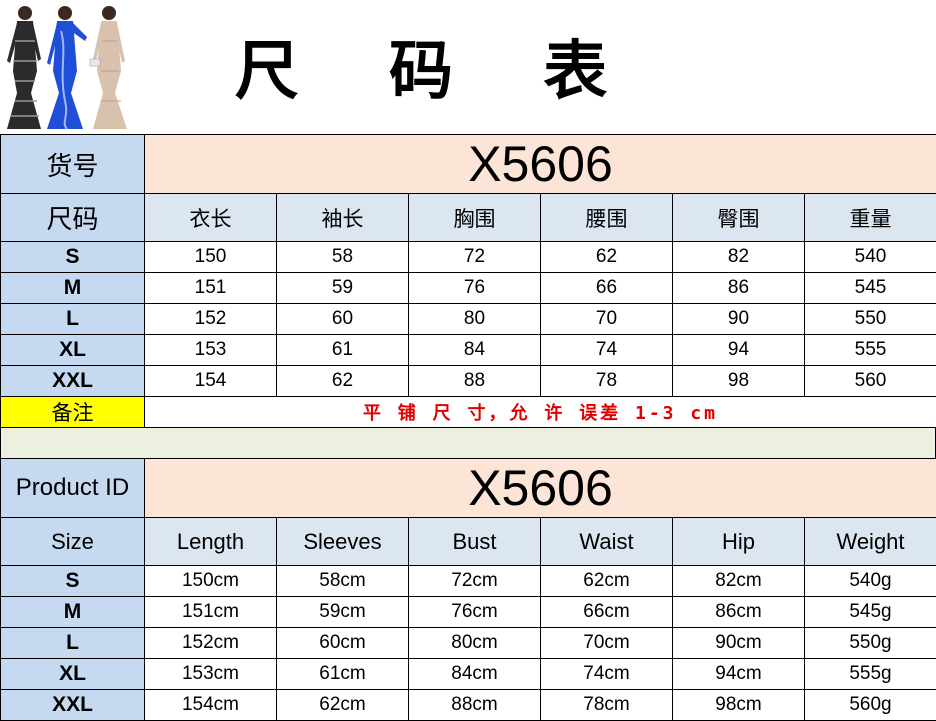  What do you see at coordinates (210, 350) in the screenshot?
I see `value-cell: 153` at bounding box center [210, 350].